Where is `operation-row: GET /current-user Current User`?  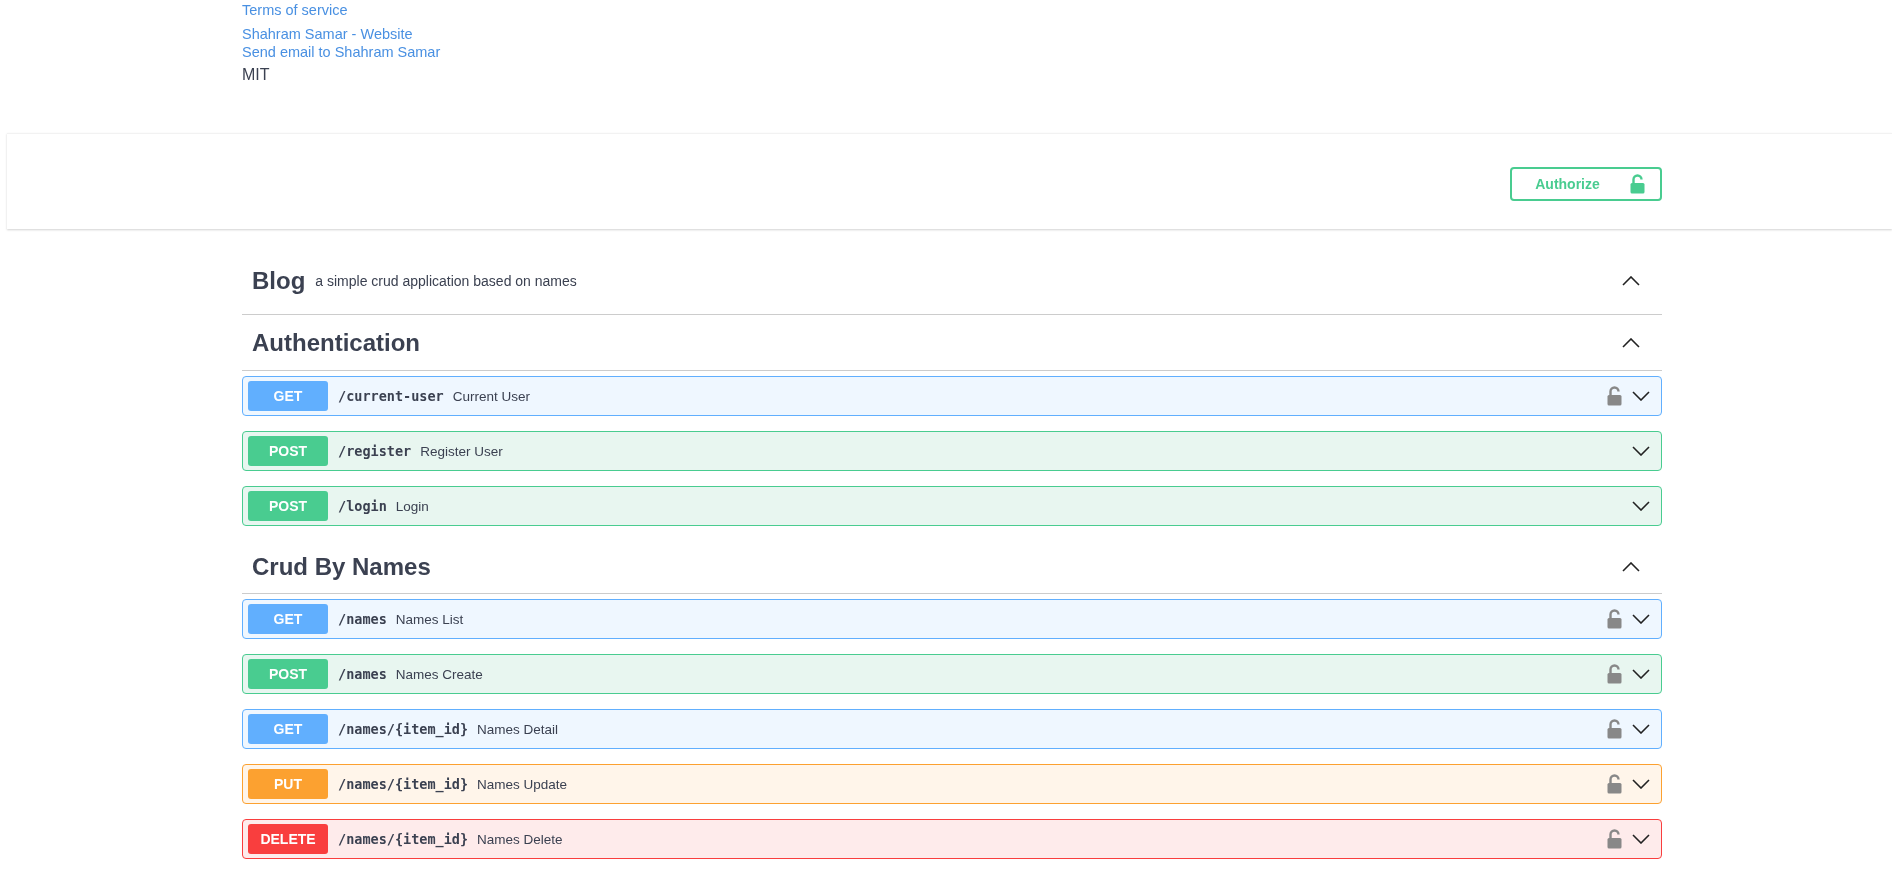
operation-row: GET /current-user Current User is located at coordinates (952, 396).